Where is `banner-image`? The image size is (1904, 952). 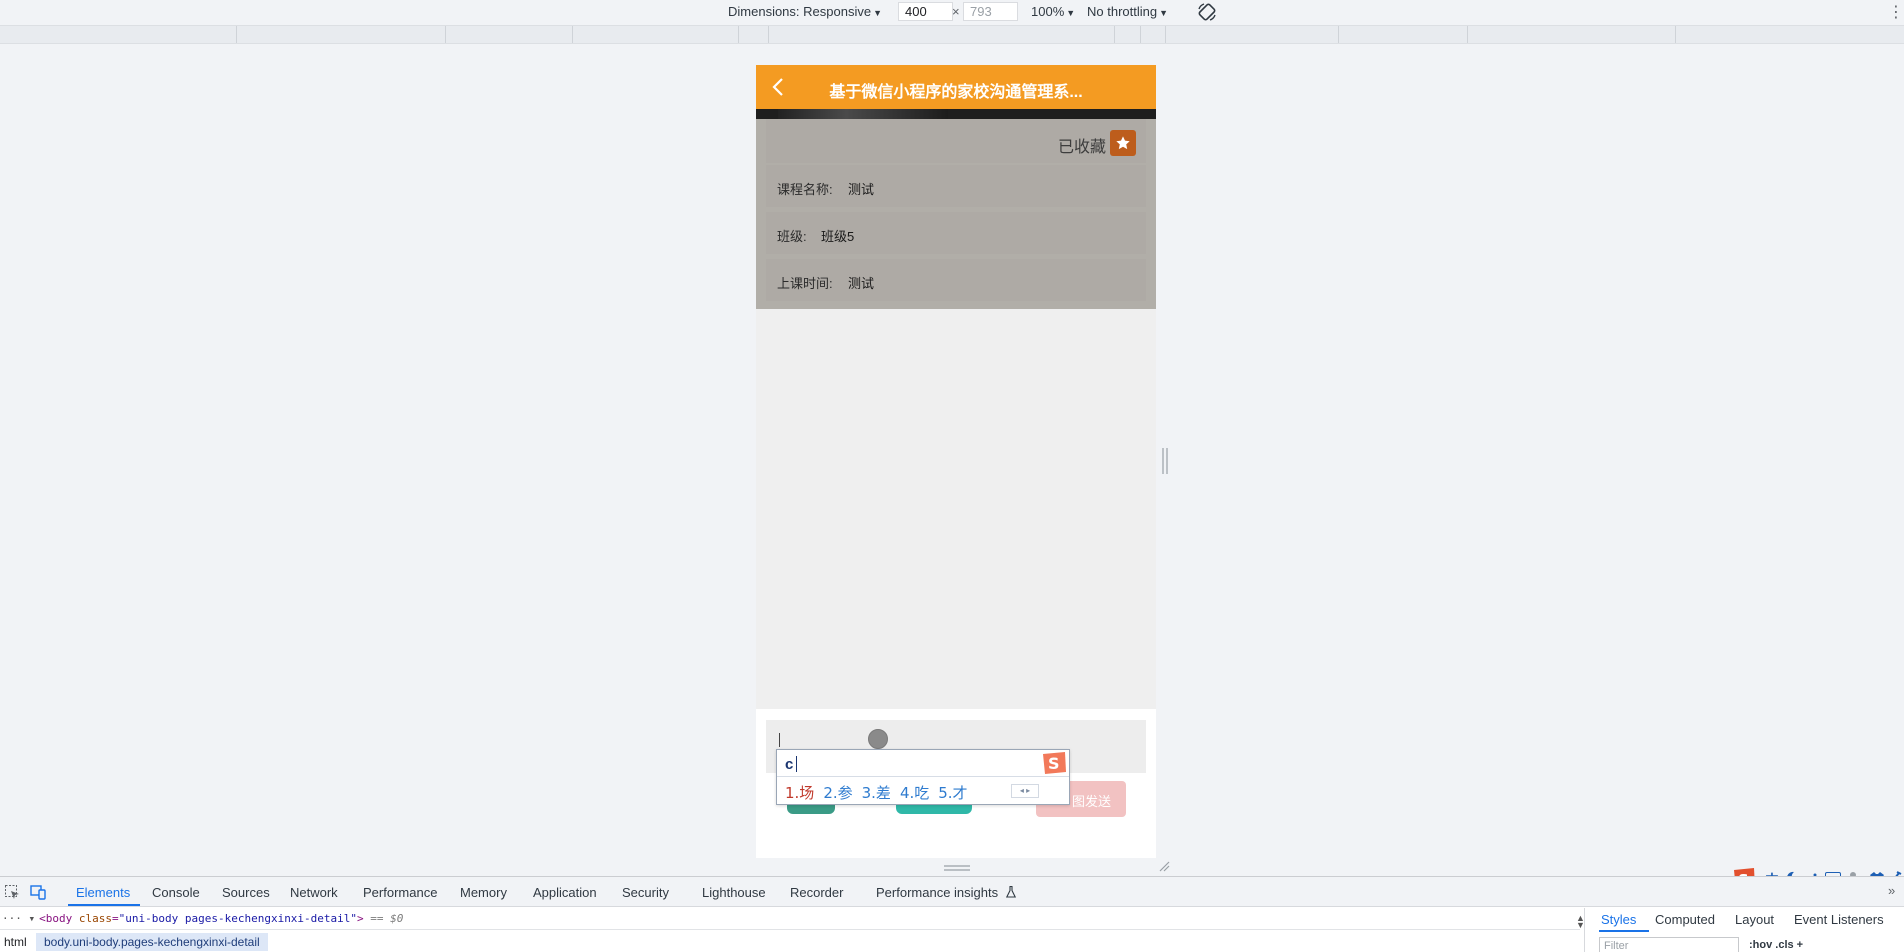 banner-image is located at coordinates (956, 114).